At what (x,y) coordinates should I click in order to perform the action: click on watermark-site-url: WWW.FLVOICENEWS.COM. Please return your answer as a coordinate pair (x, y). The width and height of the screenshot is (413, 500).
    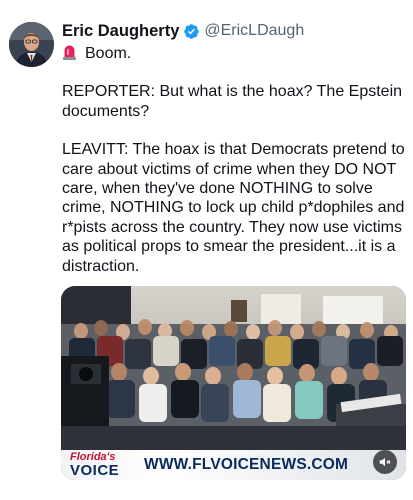
    Looking at the image, I should click on (246, 464).